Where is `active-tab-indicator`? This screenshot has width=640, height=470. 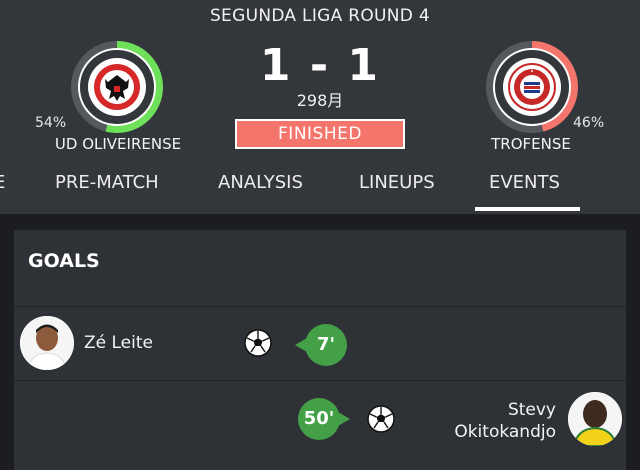
active-tab-indicator is located at coordinates (527, 209).